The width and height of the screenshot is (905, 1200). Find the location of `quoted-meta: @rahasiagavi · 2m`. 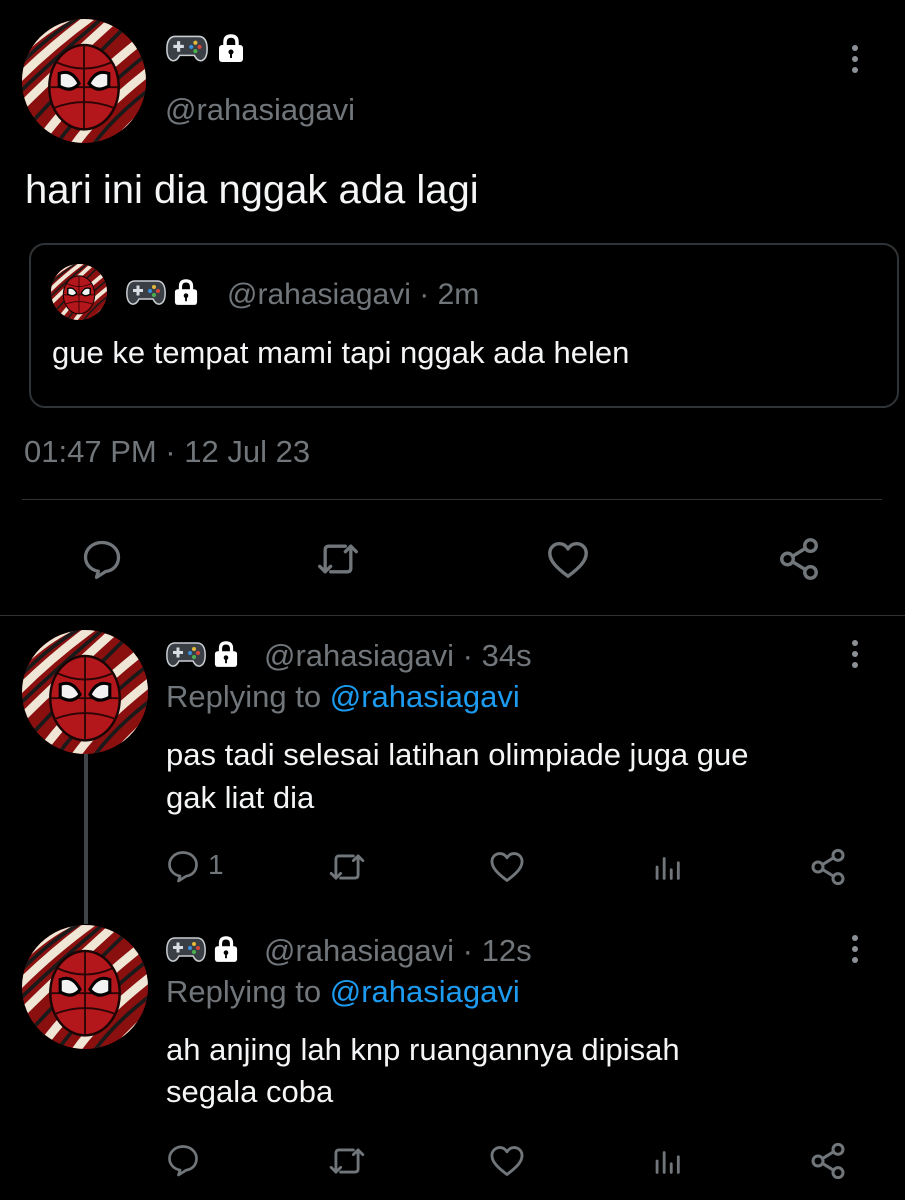

quoted-meta: @rahasiagavi · 2m is located at coordinates (353, 295).